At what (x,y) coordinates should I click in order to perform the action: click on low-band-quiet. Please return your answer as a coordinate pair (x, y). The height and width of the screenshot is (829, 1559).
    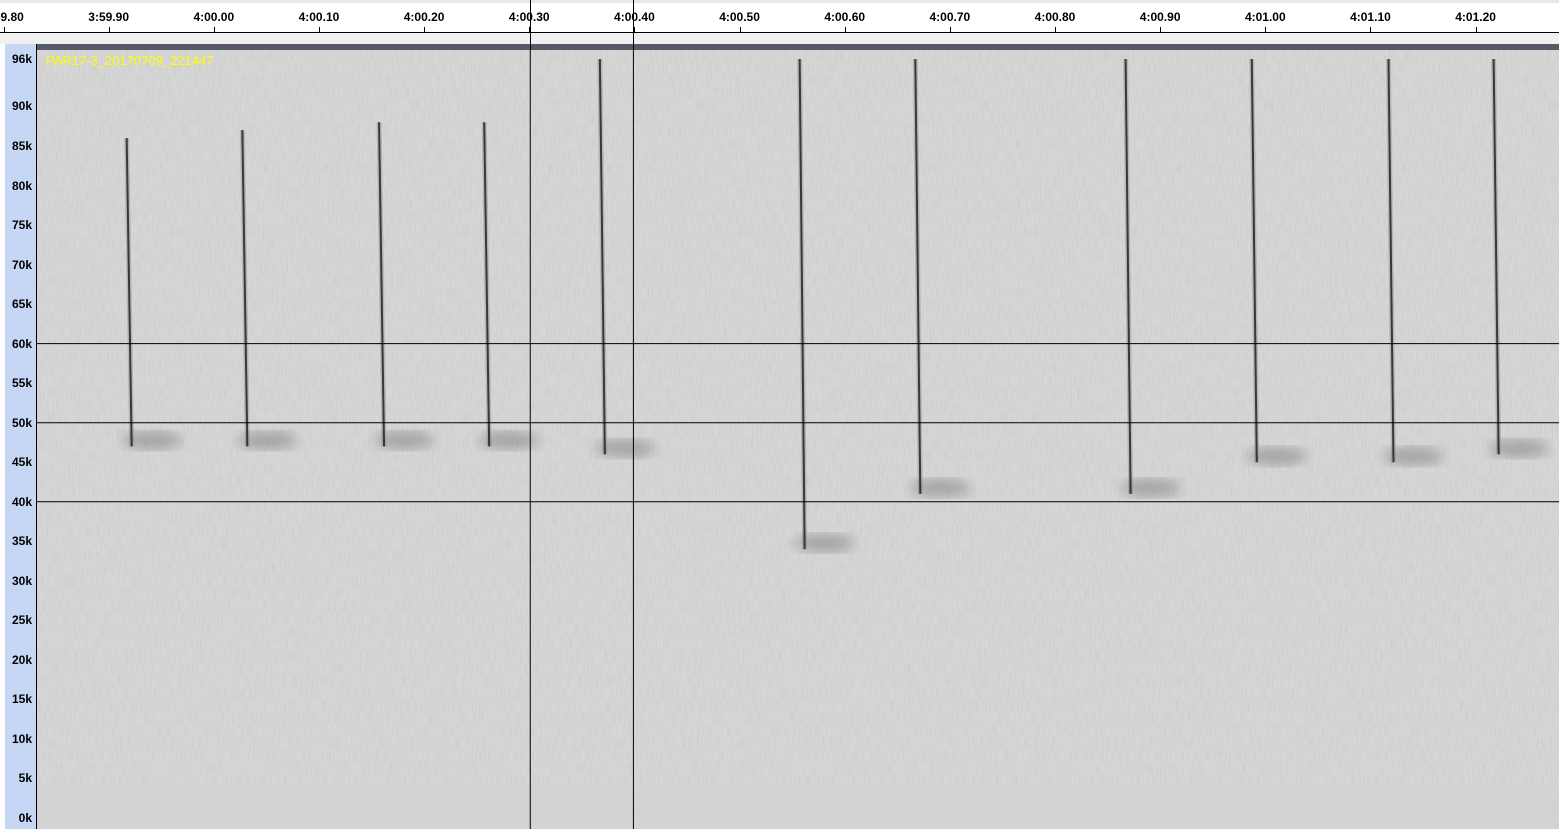
    Looking at the image, I should click on (798, 807).